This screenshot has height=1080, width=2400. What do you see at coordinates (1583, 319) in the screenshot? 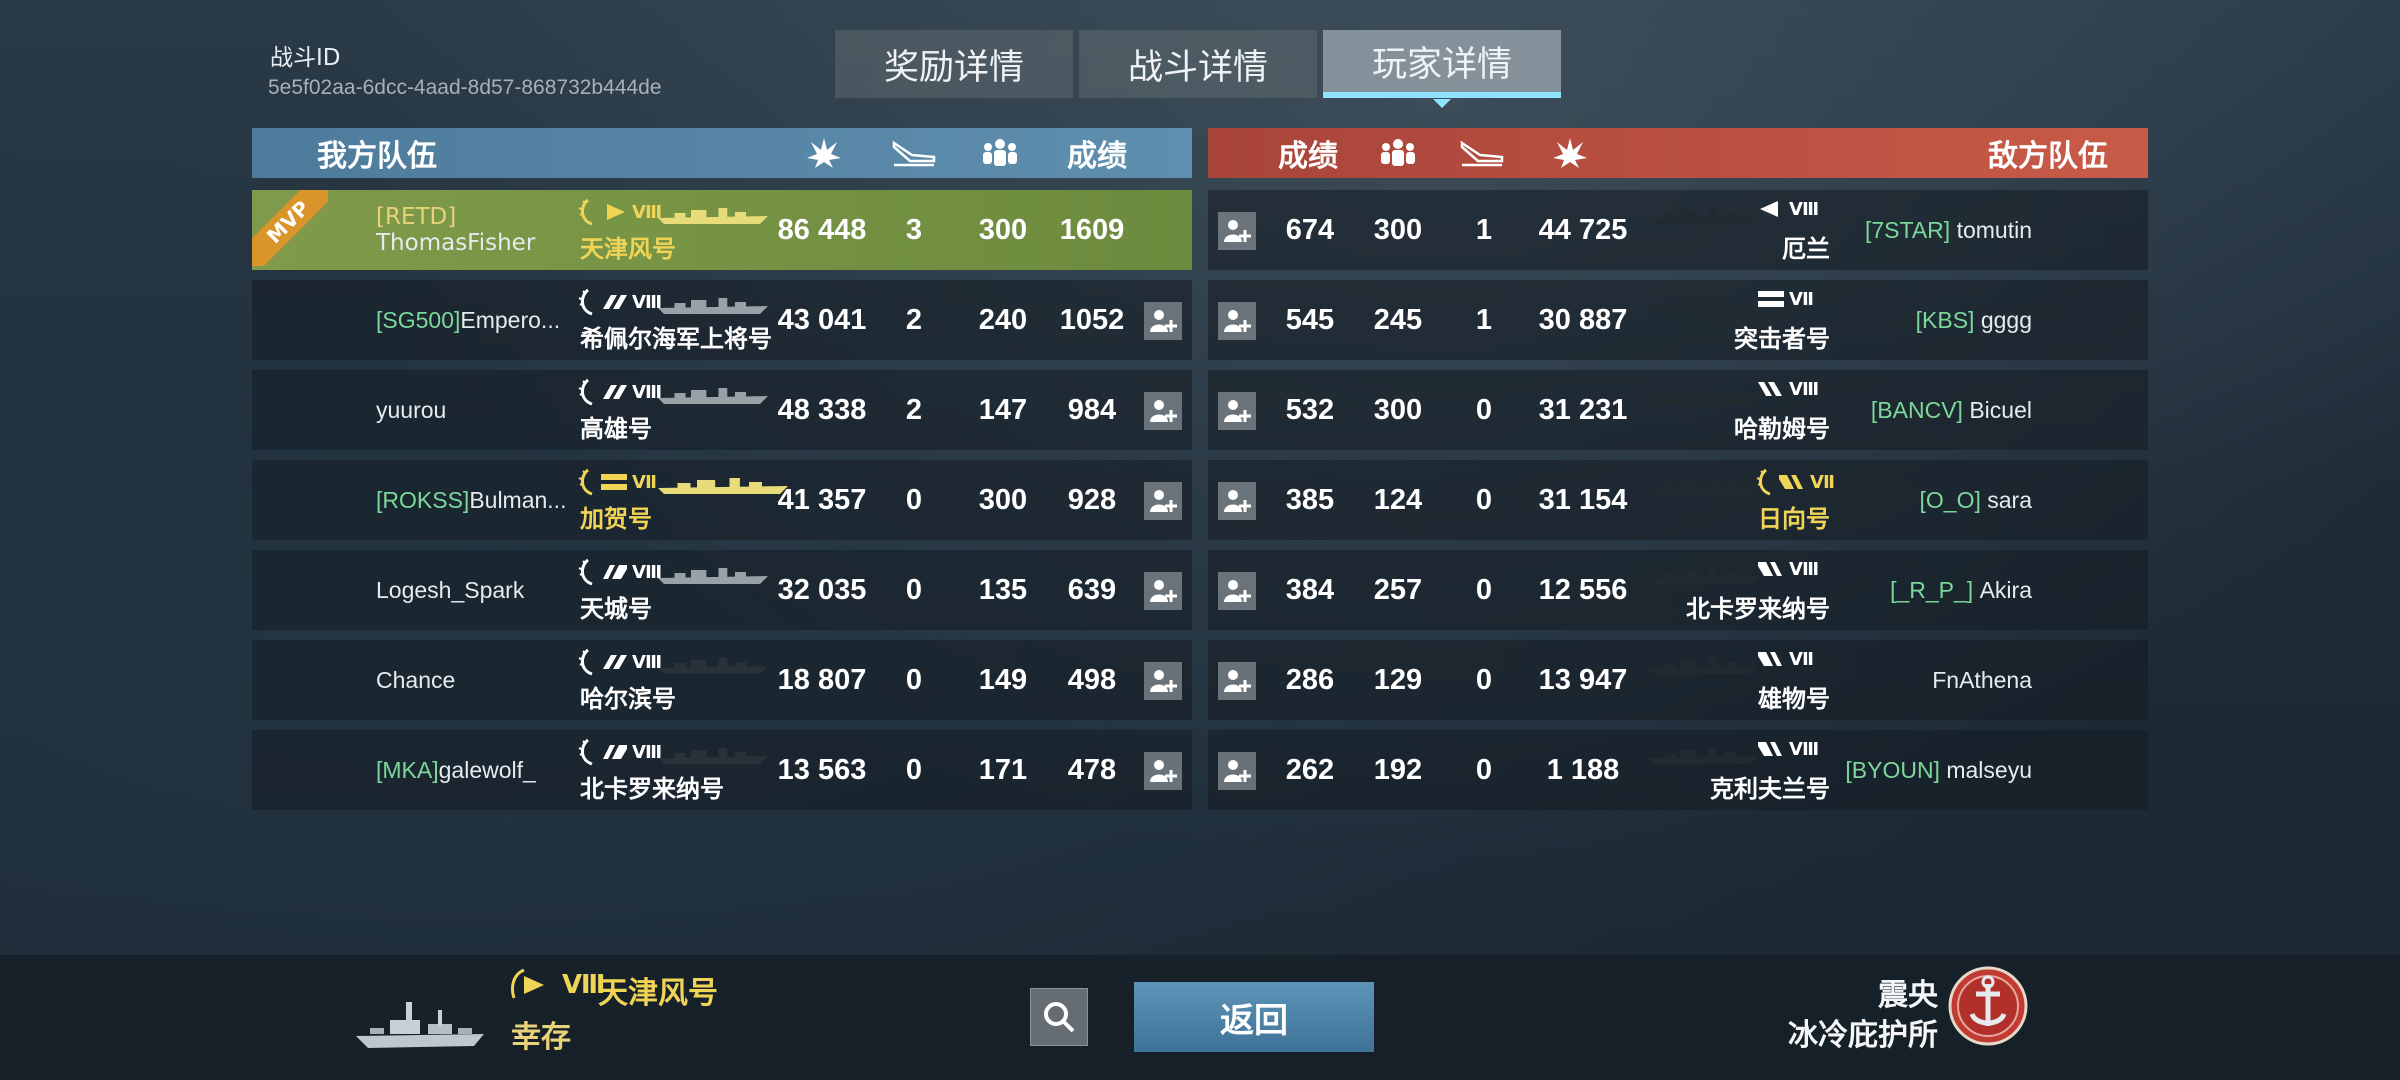
I see `damage-value: 30 887` at bounding box center [1583, 319].